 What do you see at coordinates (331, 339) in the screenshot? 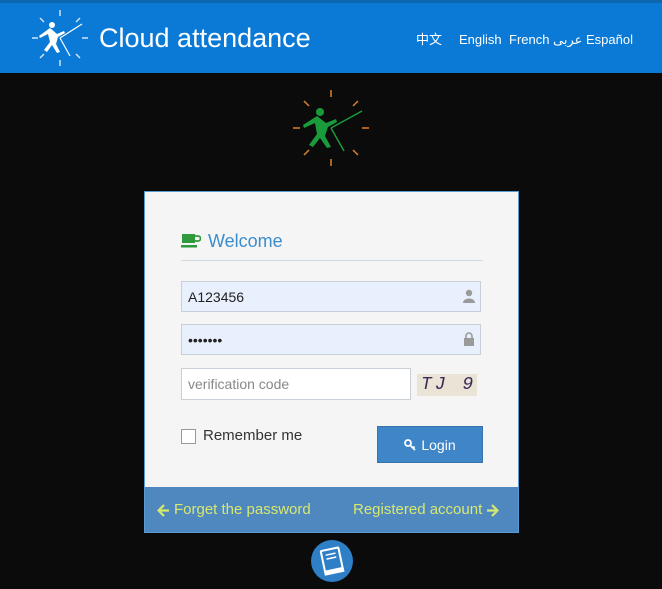
I see `password-input` at bounding box center [331, 339].